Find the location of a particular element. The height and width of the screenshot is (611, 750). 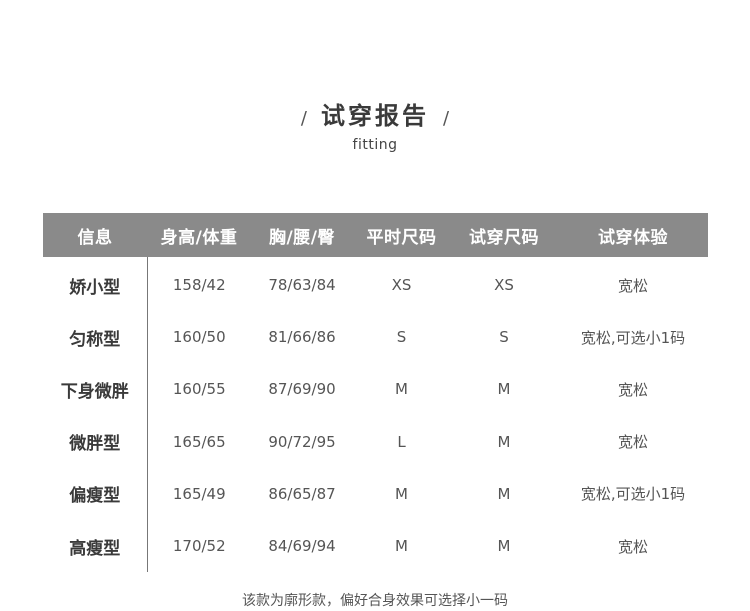

cell-info: 微胖型 is located at coordinates (95, 441).